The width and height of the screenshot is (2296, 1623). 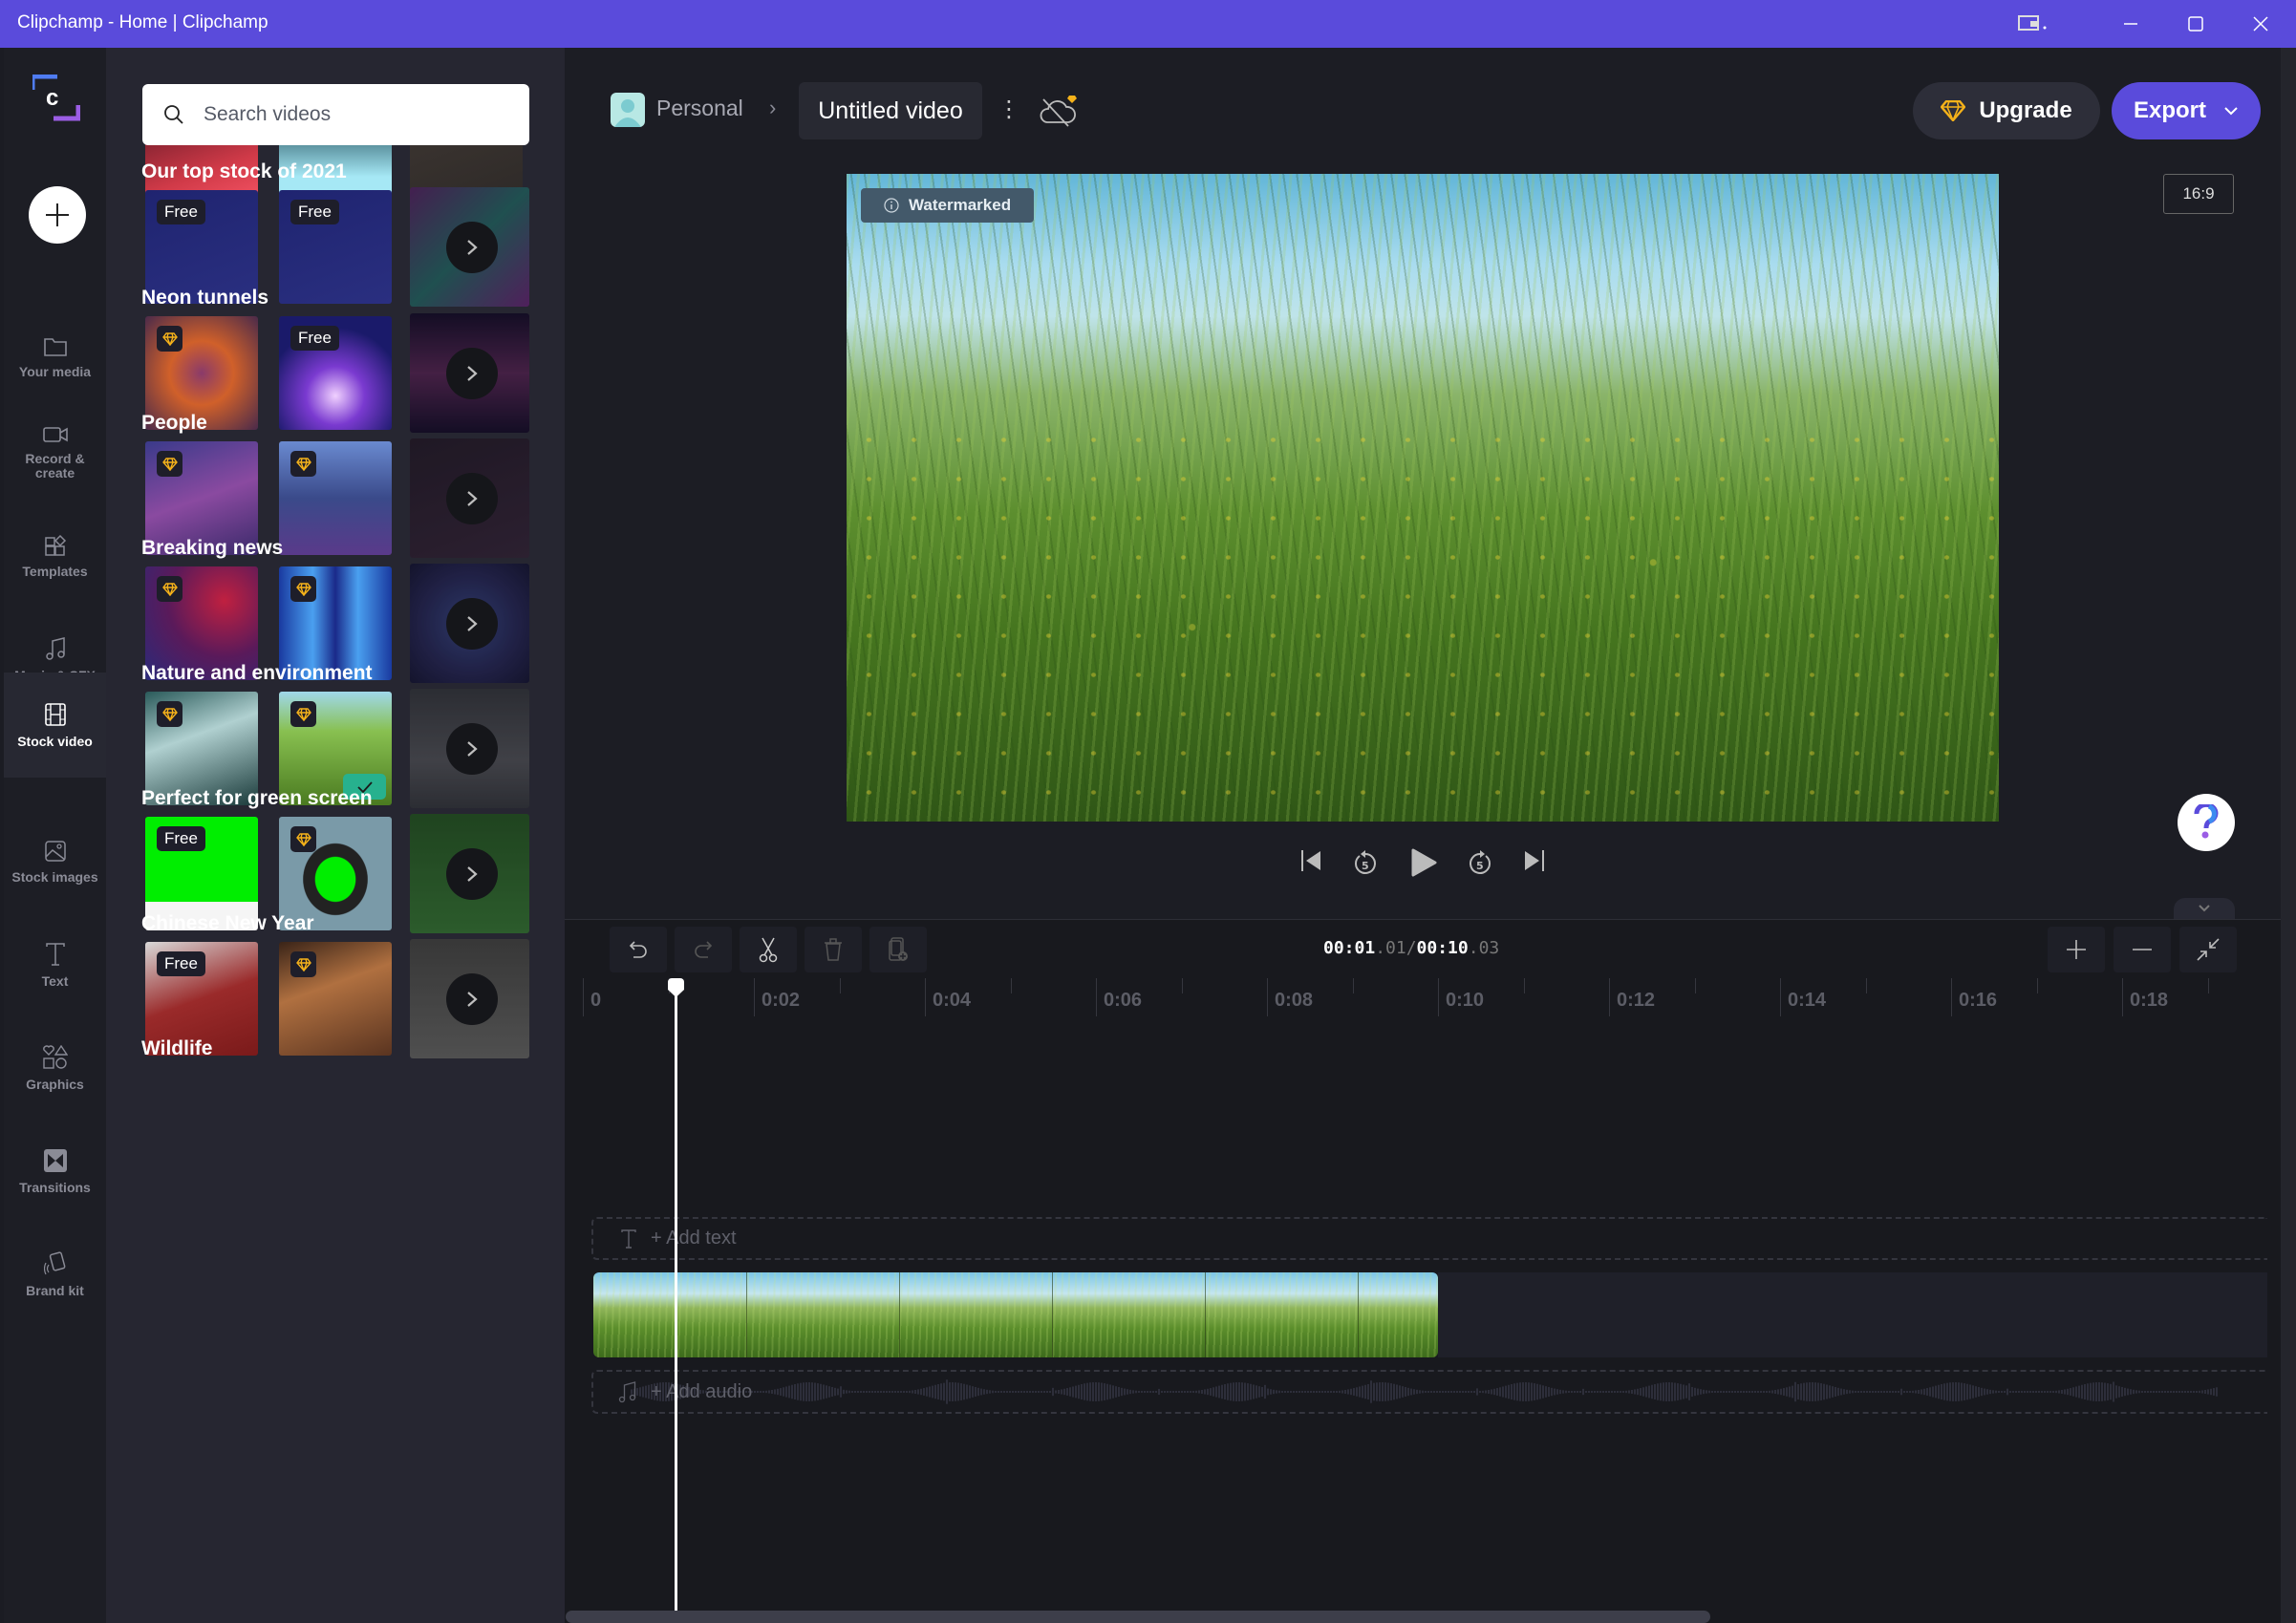 I want to click on ruler-label: 0:06, so click(x=1124, y=1000).